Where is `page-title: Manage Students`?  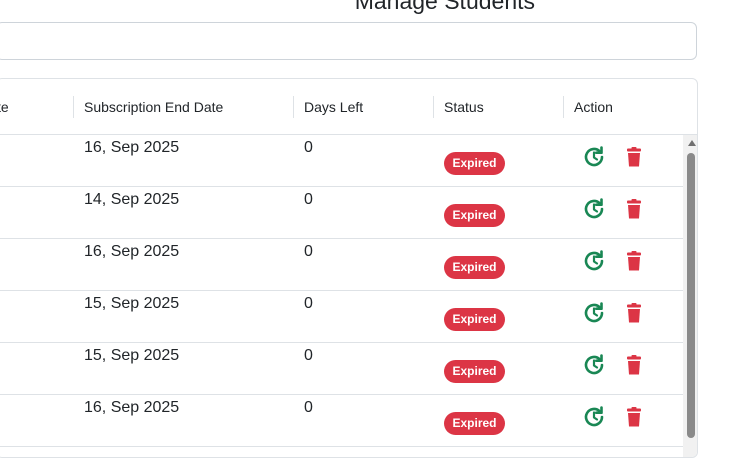
page-title: Manage Students is located at coordinates (444, 7).